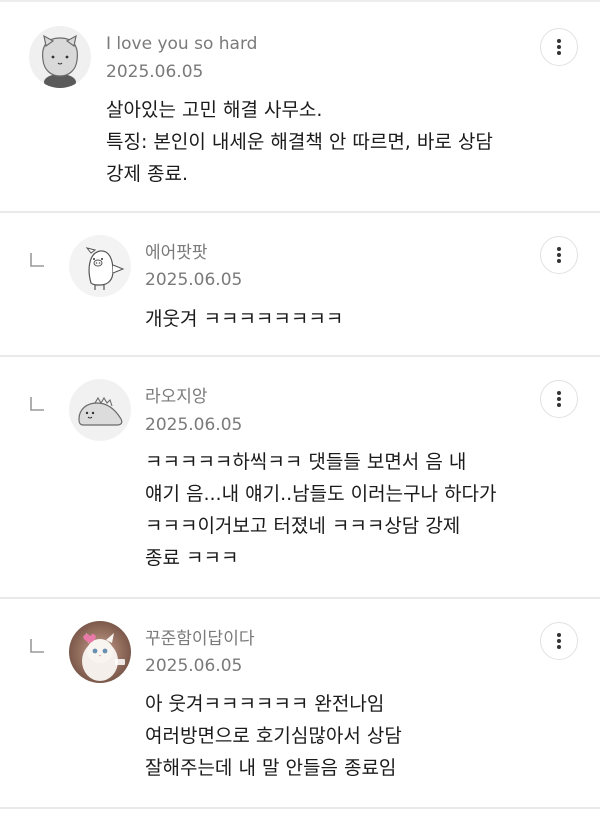 The image size is (600, 814). Describe the element at coordinates (265, 704) in the screenshot. I see `comment-line: 아 웃겨ㅋㅋㅋㅋㅋㅋ 완전나임` at that location.